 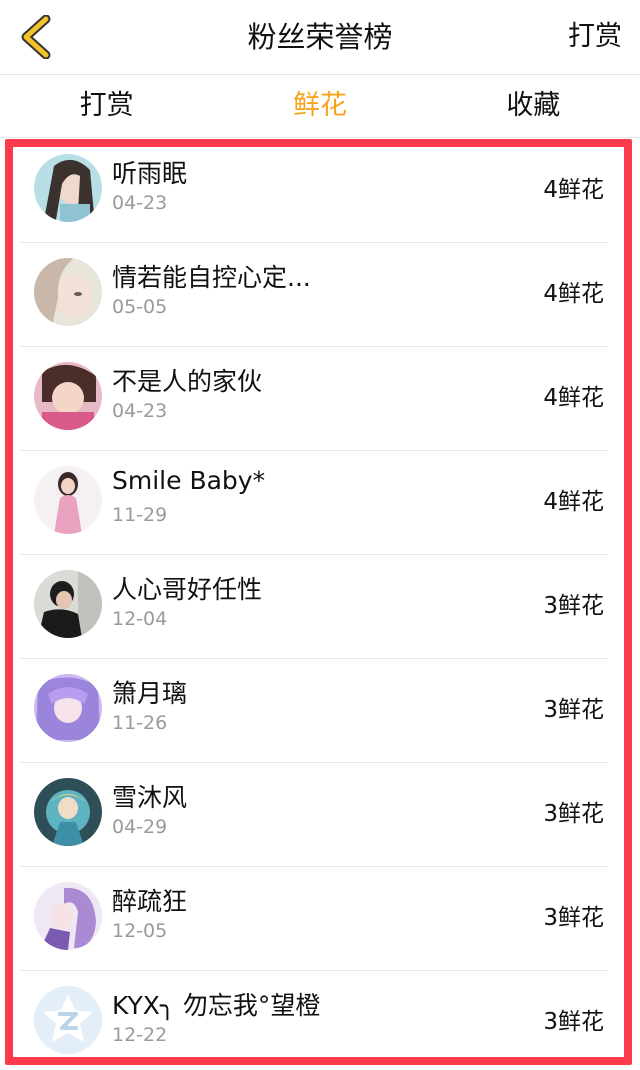 I want to click on fan-date: 12-04, so click(x=140, y=619).